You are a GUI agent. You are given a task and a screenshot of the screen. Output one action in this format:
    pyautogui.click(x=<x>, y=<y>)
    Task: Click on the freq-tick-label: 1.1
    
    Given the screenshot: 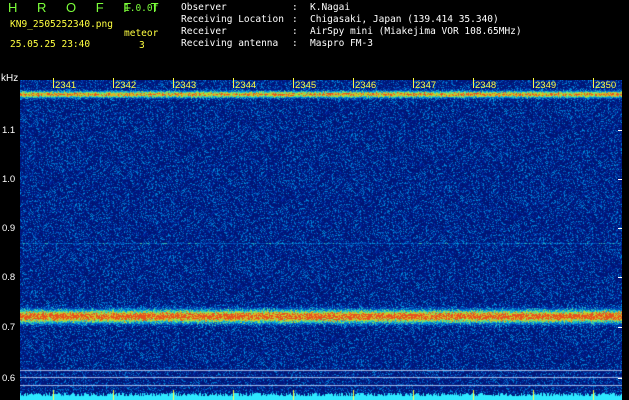 What is the action you would take?
    pyautogui.click(x=9, y=130)
    